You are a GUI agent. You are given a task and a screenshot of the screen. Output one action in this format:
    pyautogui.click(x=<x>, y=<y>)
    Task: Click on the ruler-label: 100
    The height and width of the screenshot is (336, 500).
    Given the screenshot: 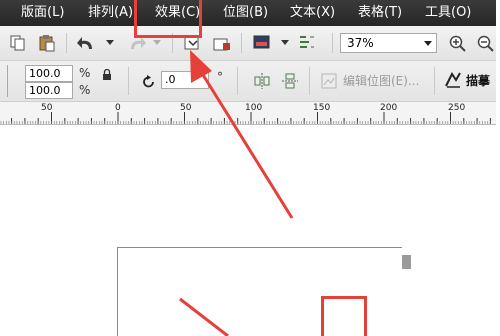 What is the action you would take?
    pyautogui.click(x=254, y=108)
    